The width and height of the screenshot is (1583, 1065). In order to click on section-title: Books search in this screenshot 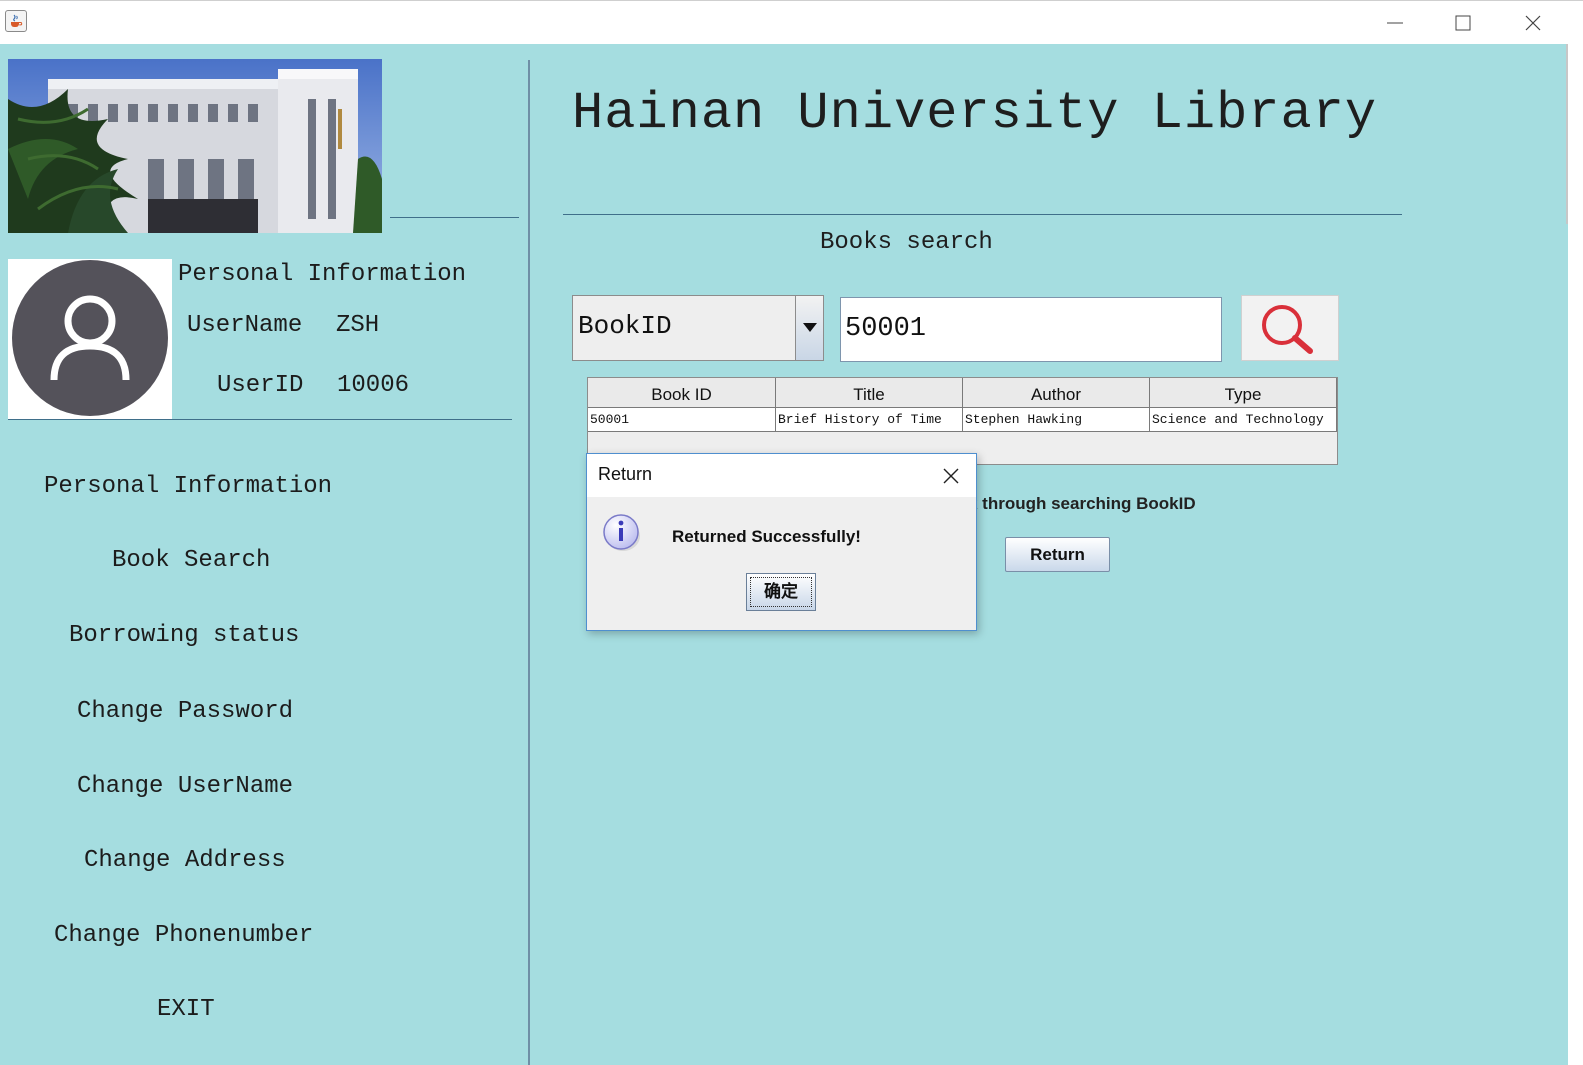, I will do `click(906, 242)`.